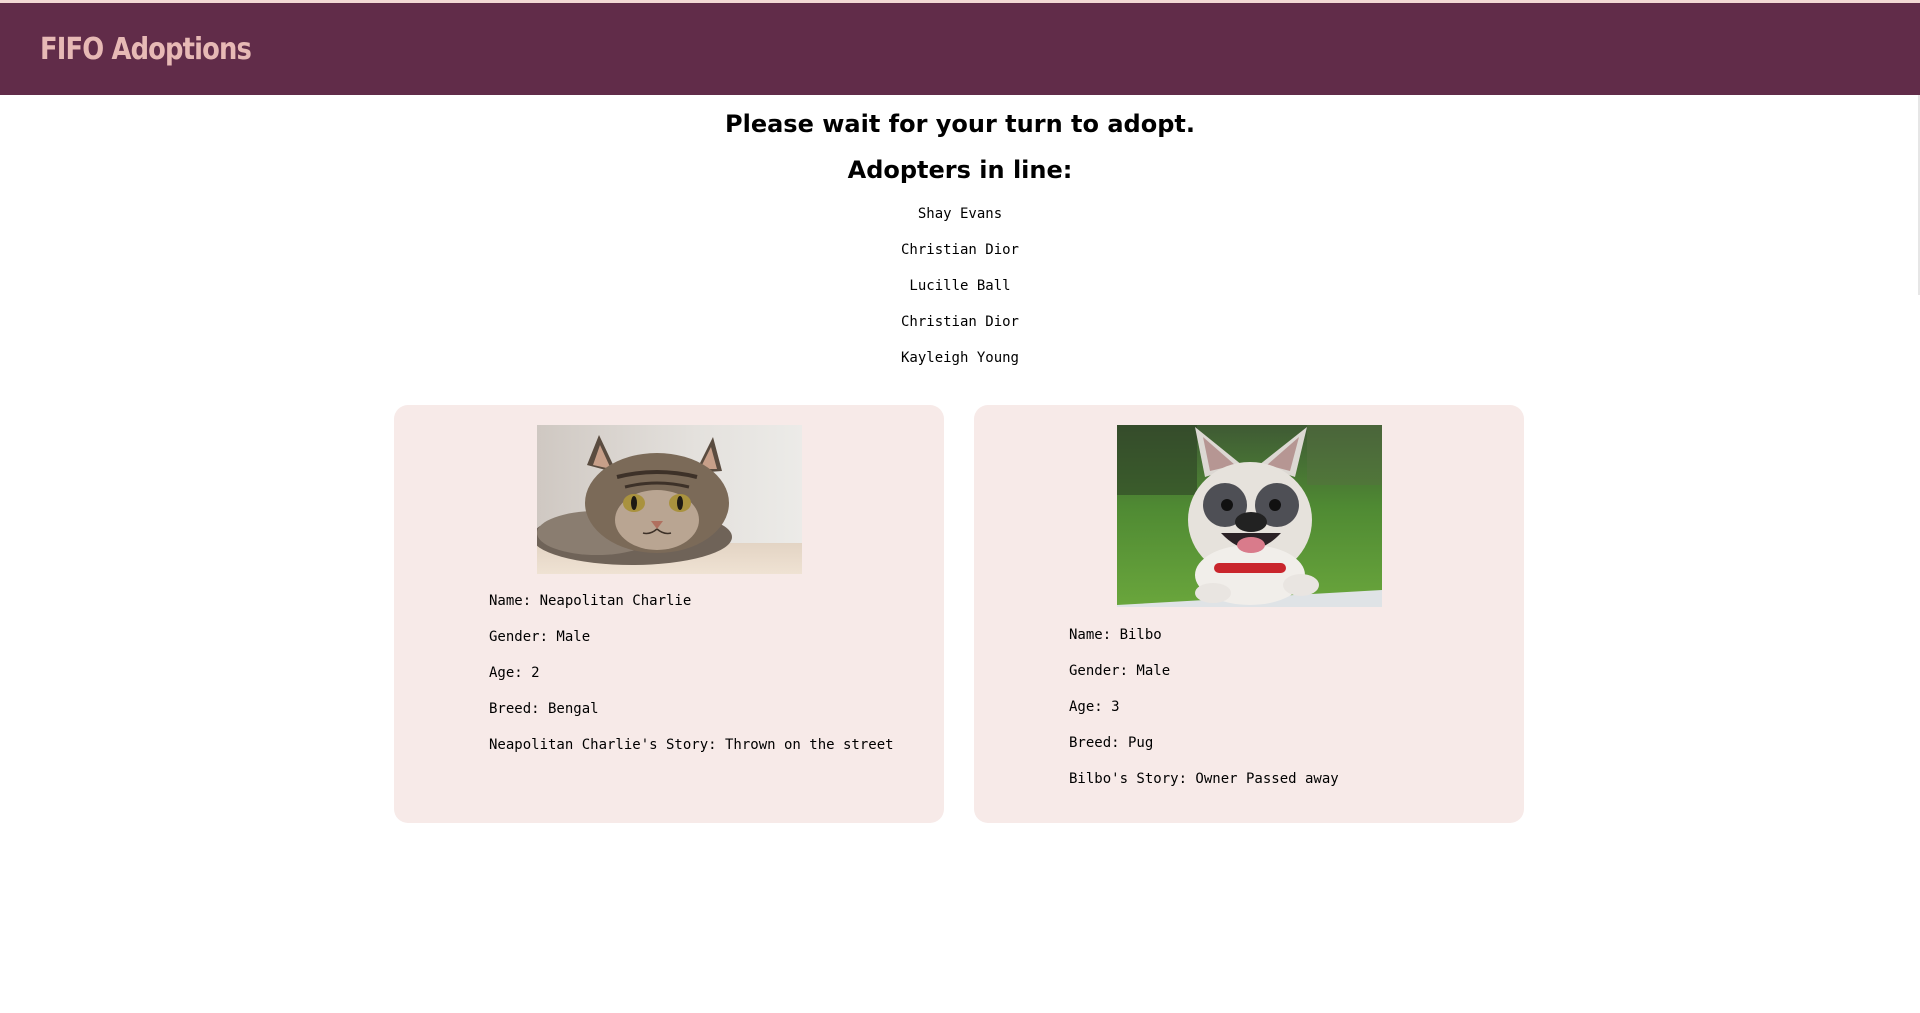 This screenshot has height=1013, width=1920. I want to click on adopters-heading: Adopters in line:, so click(960, 170).